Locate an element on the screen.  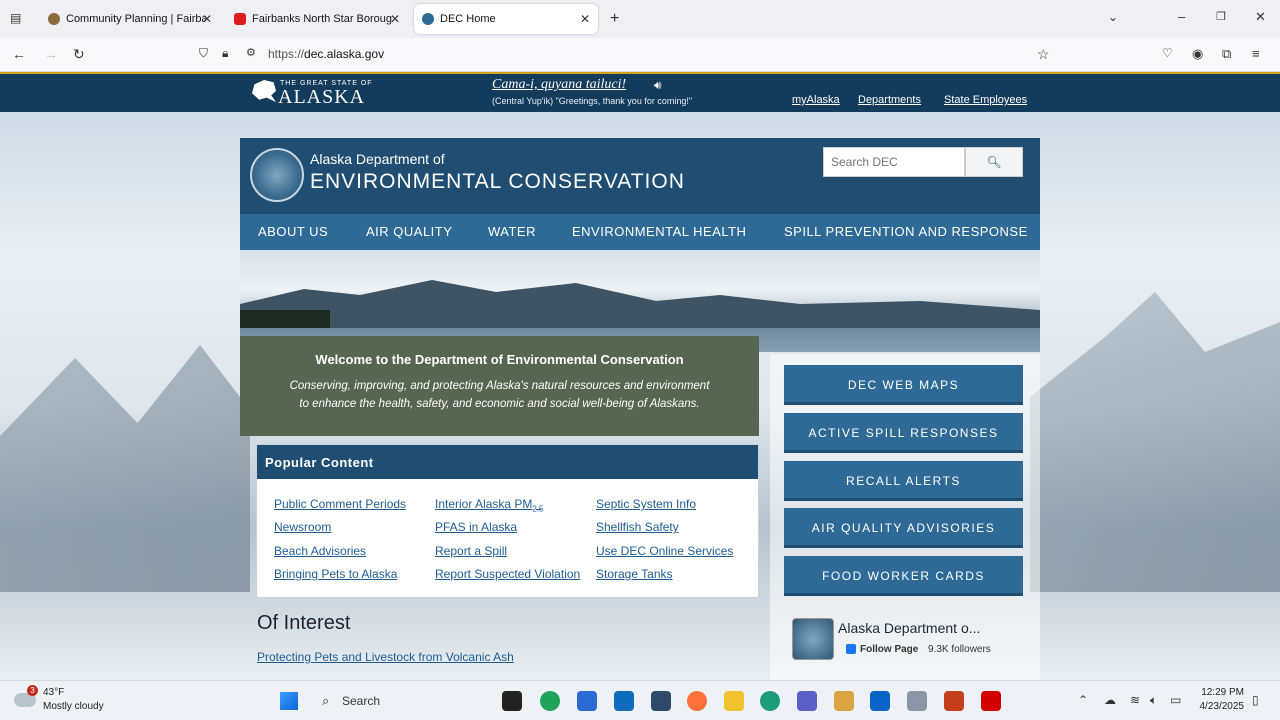
chevron-down-icon: ⌄ is located at coordinates (1113, 17).